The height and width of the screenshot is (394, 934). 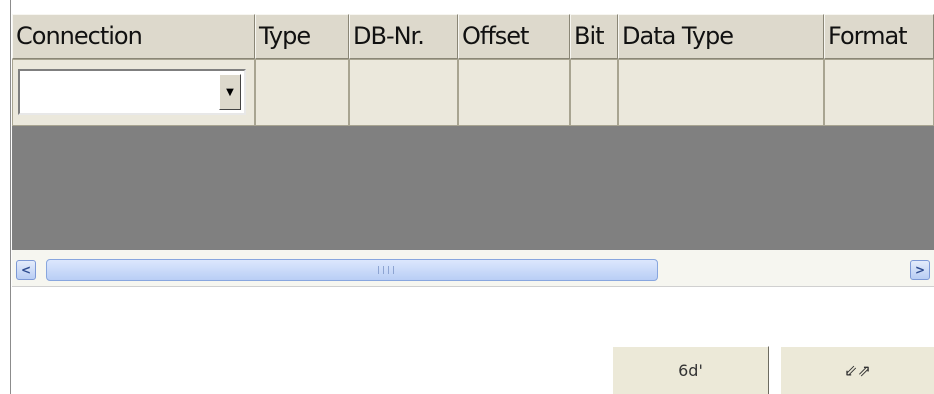 I want to click on format-cell, so click(x=879, y=92).